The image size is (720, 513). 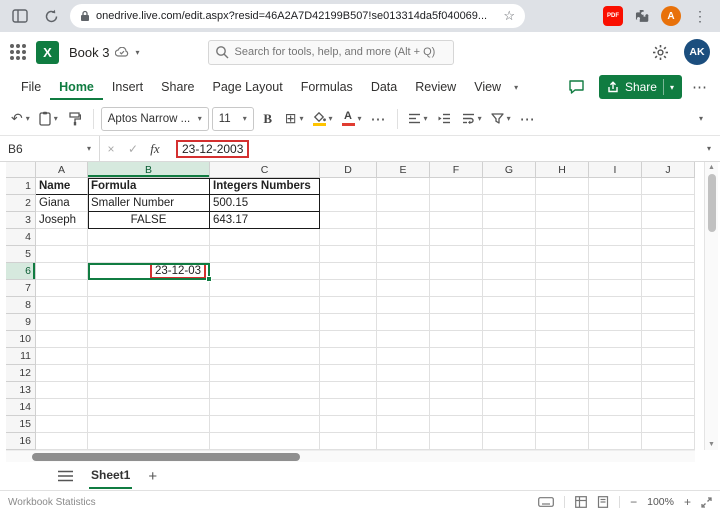 I want to click on cell-A2: Giana, so click(x=62, y=203).